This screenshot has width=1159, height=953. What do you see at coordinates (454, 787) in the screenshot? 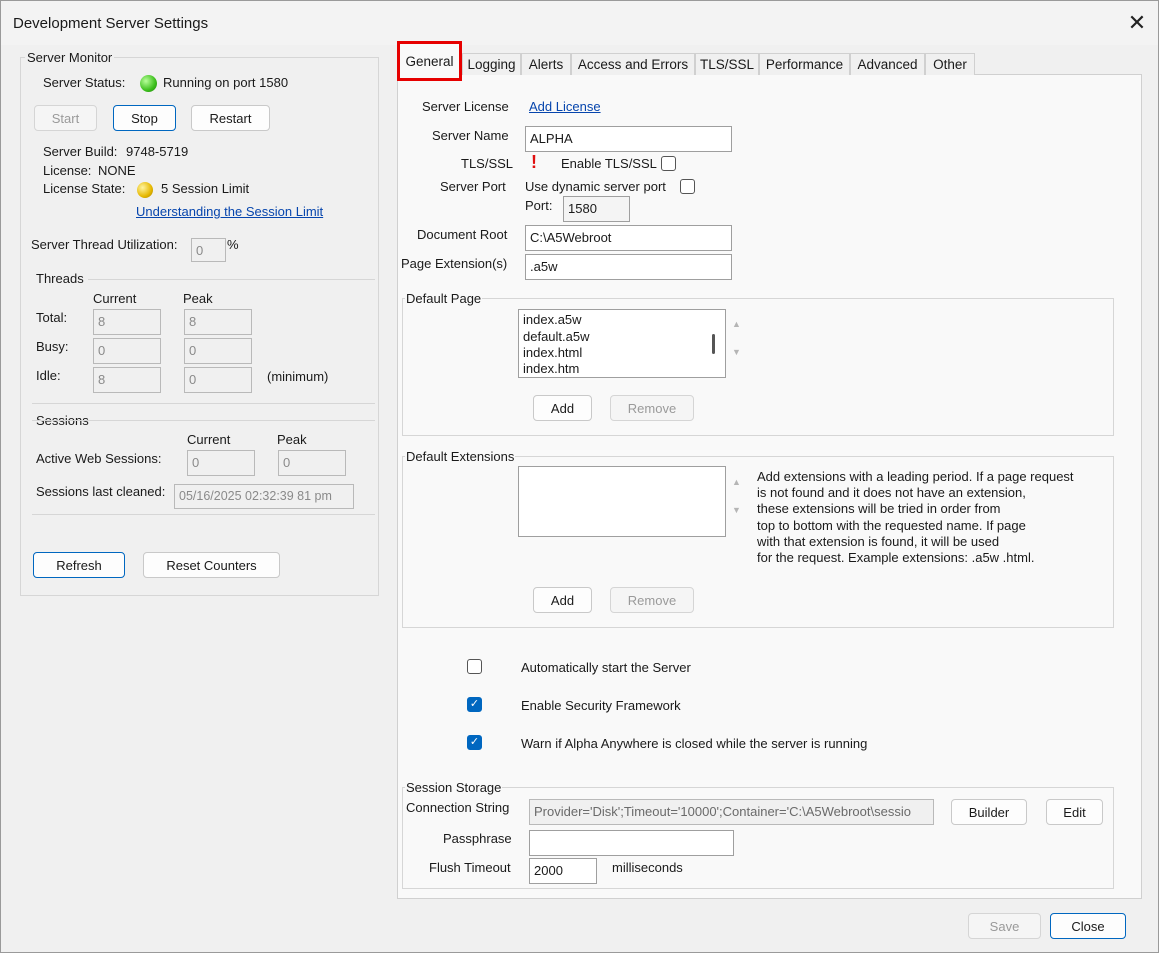
I see `session-storage-label: Session Storage` at bounding box center [454, 787].